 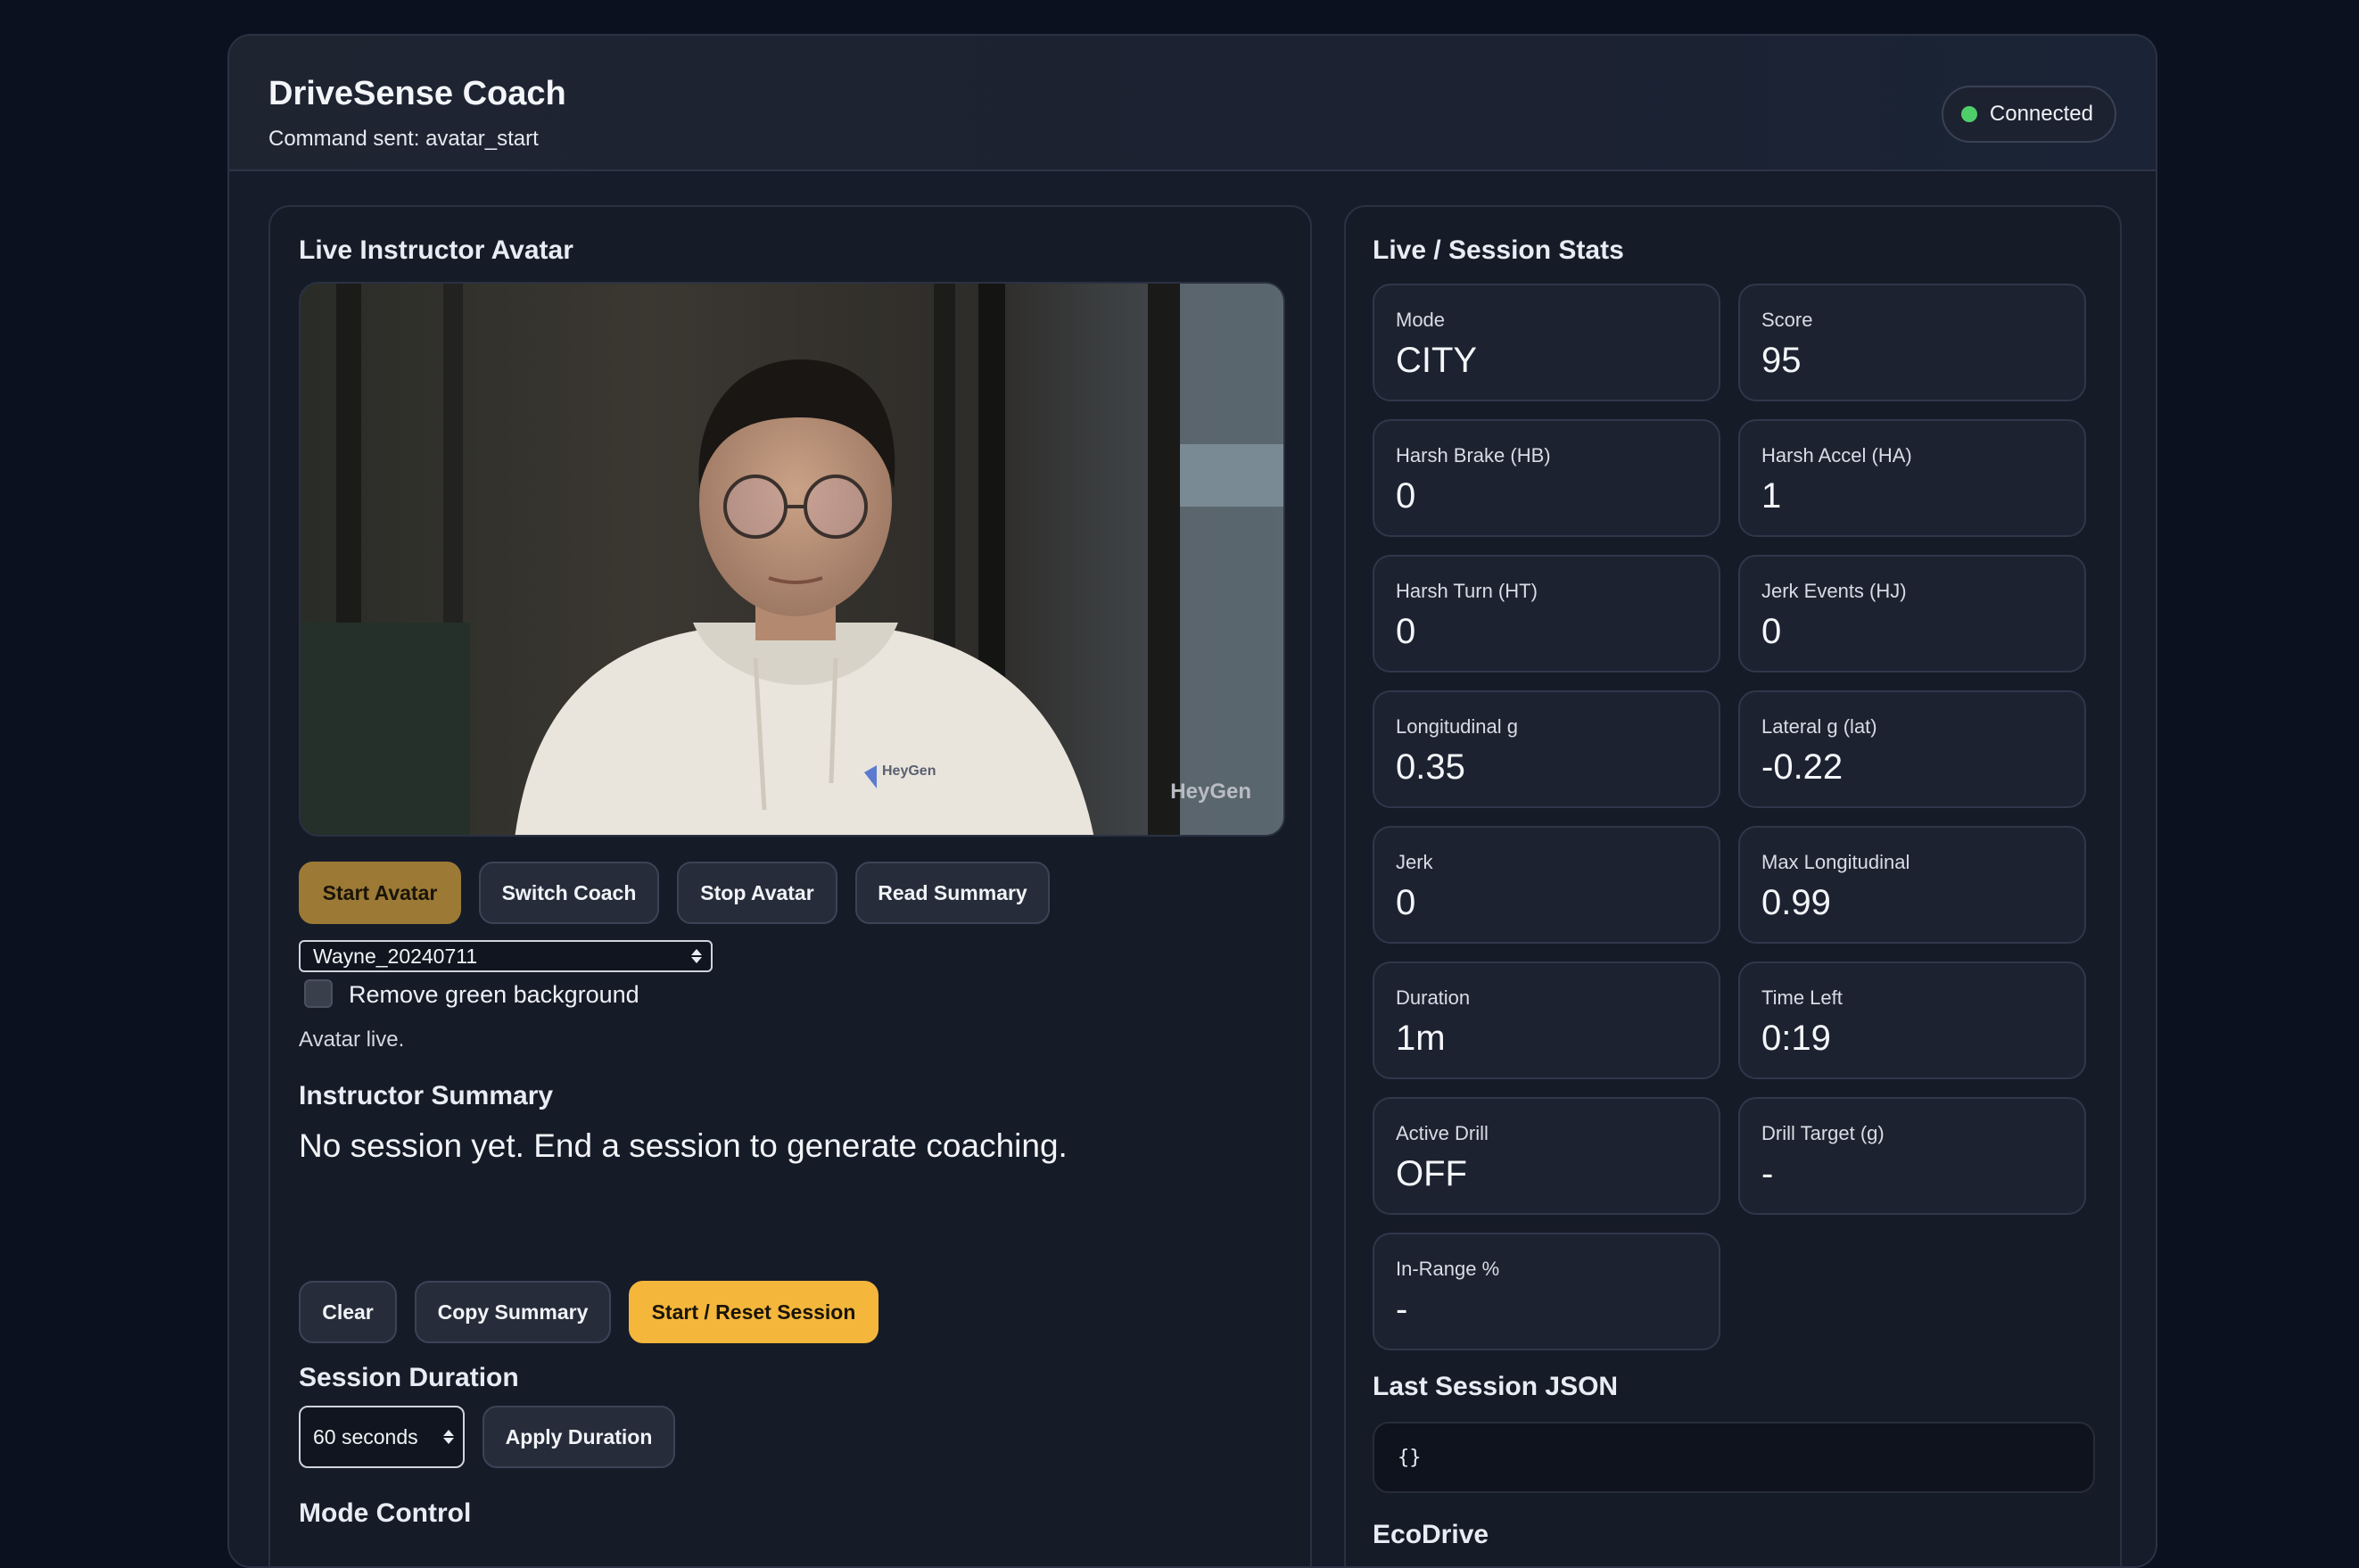 What do you see at coordinates (952, 893) in the screenshot?
I see `read-summary-button: Read Summary` at bounding box center [952, 893].